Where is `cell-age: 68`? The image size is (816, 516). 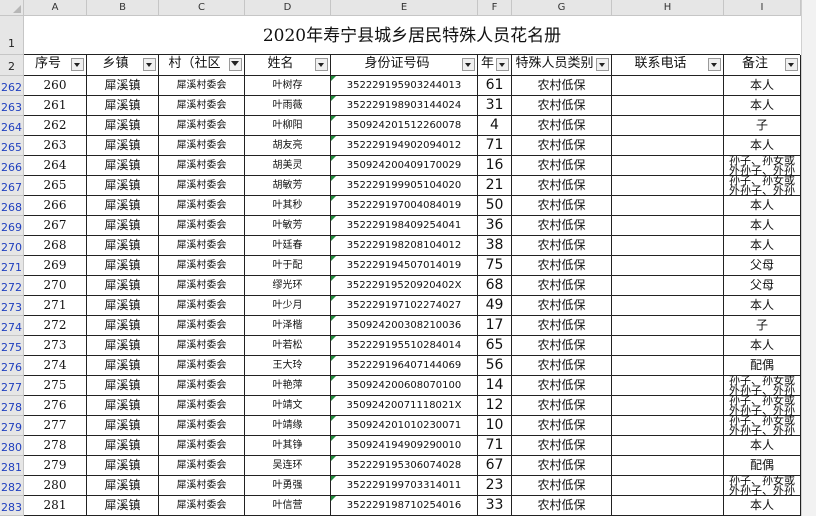 cell-age: 68 is located at coordinates (495, 286).